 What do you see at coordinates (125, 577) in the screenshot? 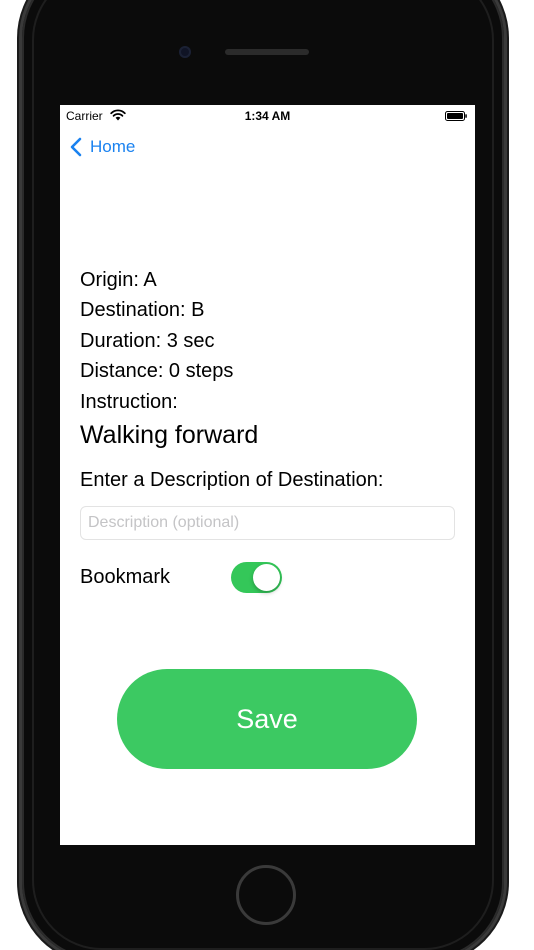
I see `bookmark-label: Bookmark` at bounding box center [125, 577].